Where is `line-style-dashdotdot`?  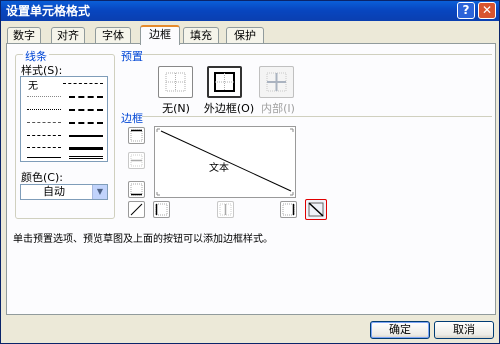
line-style-dashdotdot is located at coordinates (44, 122).